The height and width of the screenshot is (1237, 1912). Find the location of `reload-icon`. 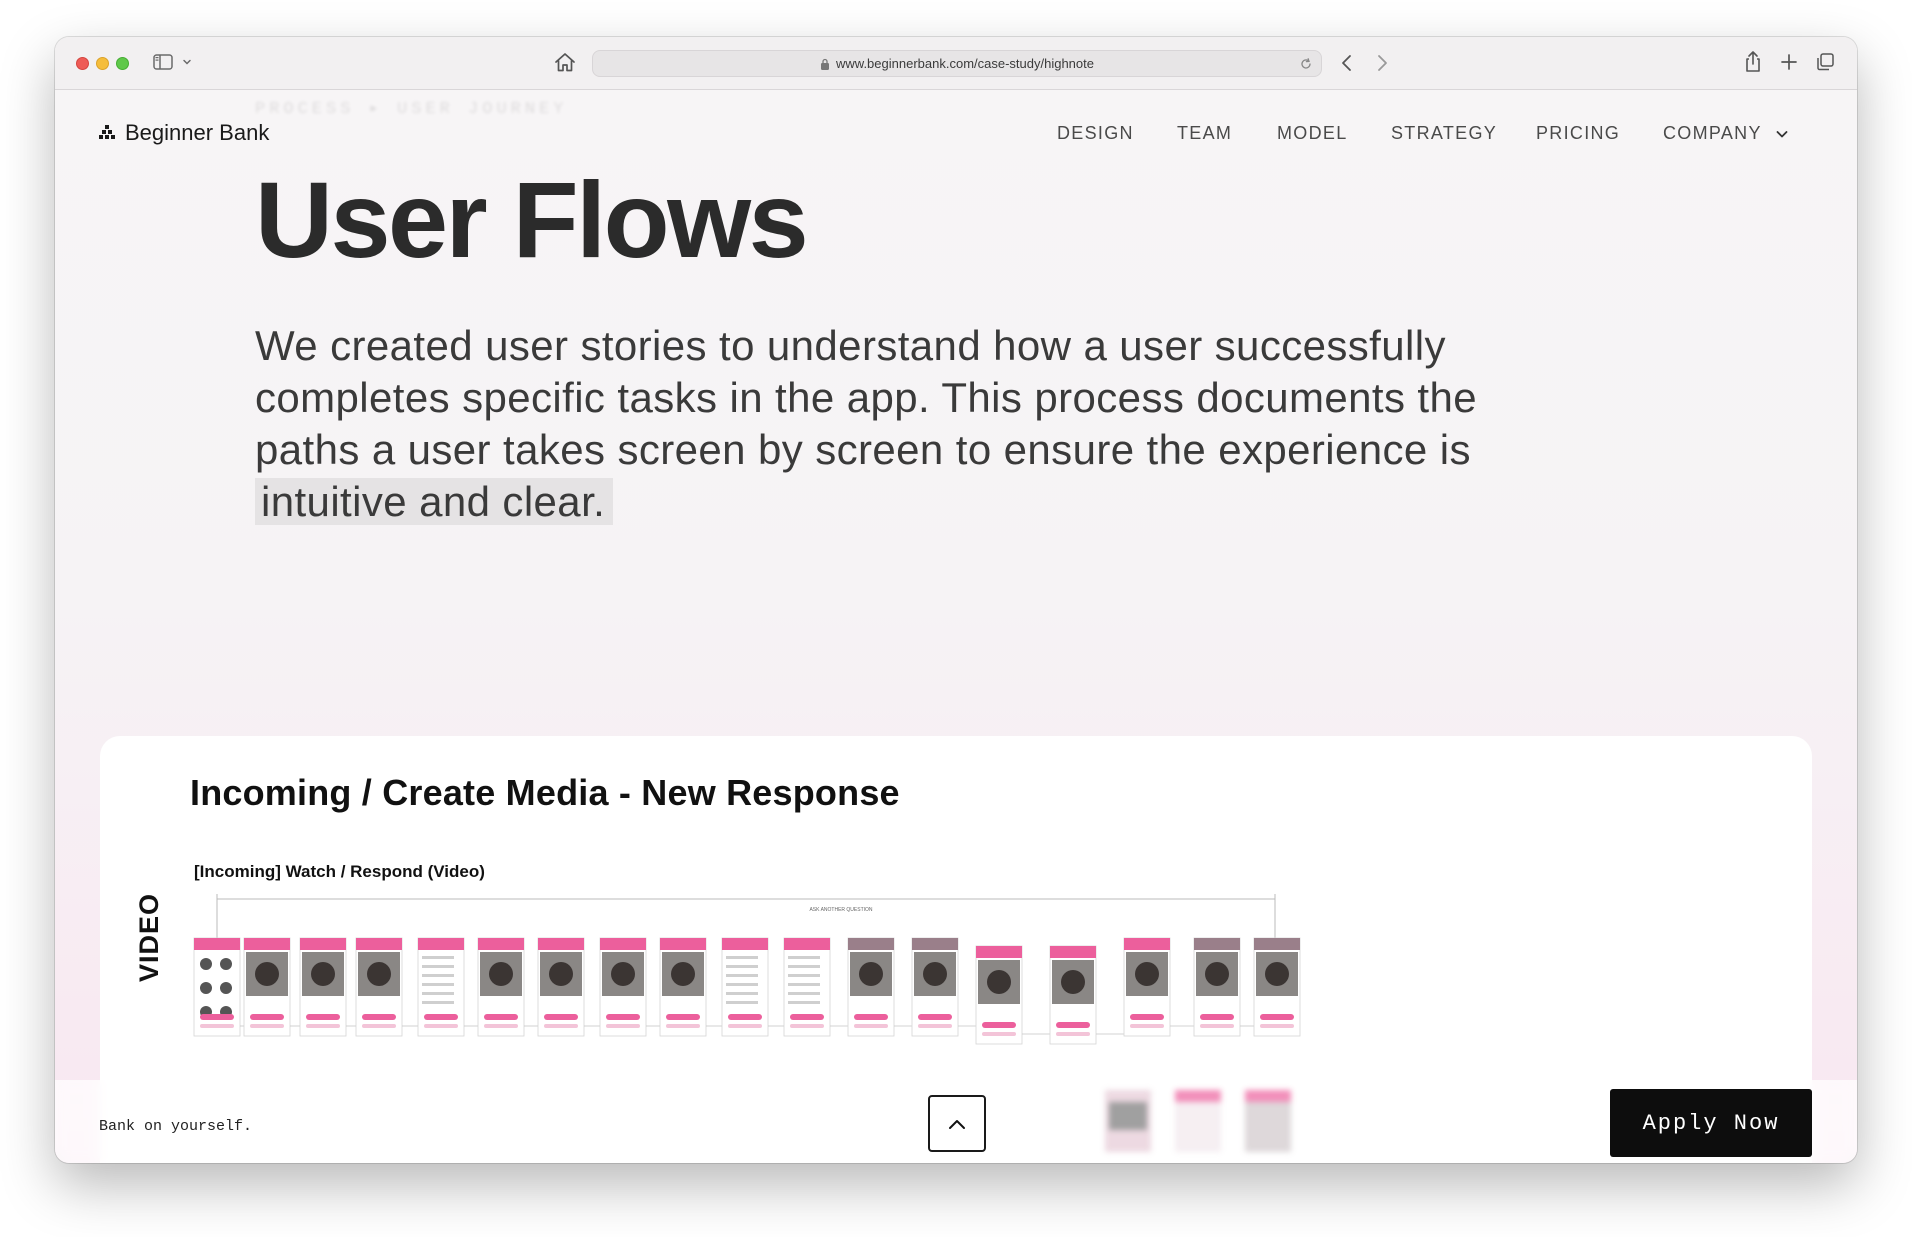

reload-icon is located at coordinates (1306, 64).